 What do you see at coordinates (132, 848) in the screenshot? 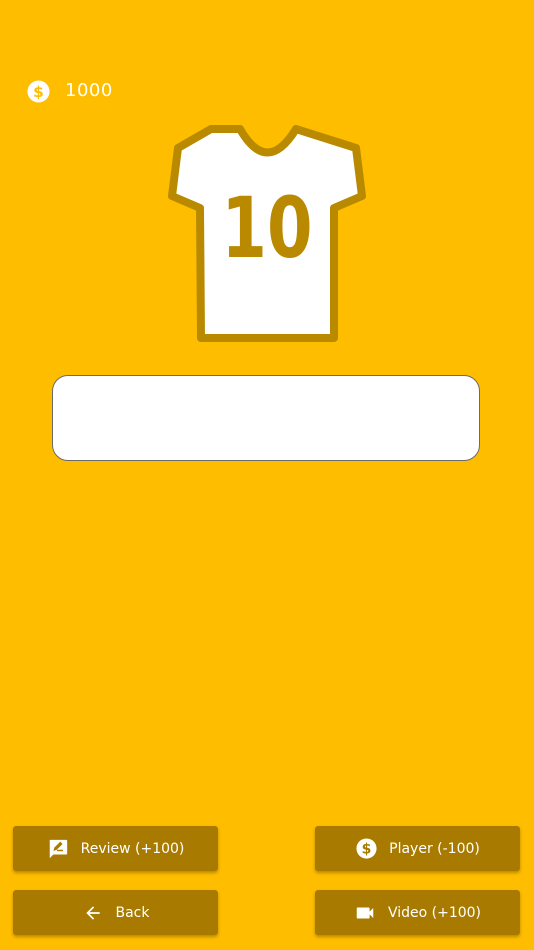
I see `review-button-label: Review (+100)` at bounding box center [132, 848].